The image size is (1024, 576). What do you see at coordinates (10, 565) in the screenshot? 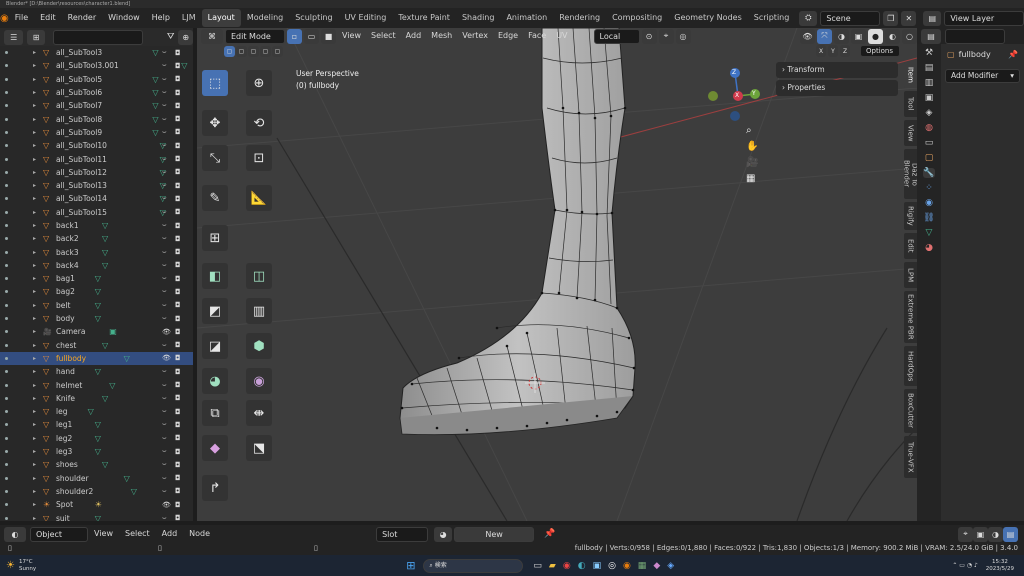
I see `weather-icon: ☀` at bounding box center [10, 565].